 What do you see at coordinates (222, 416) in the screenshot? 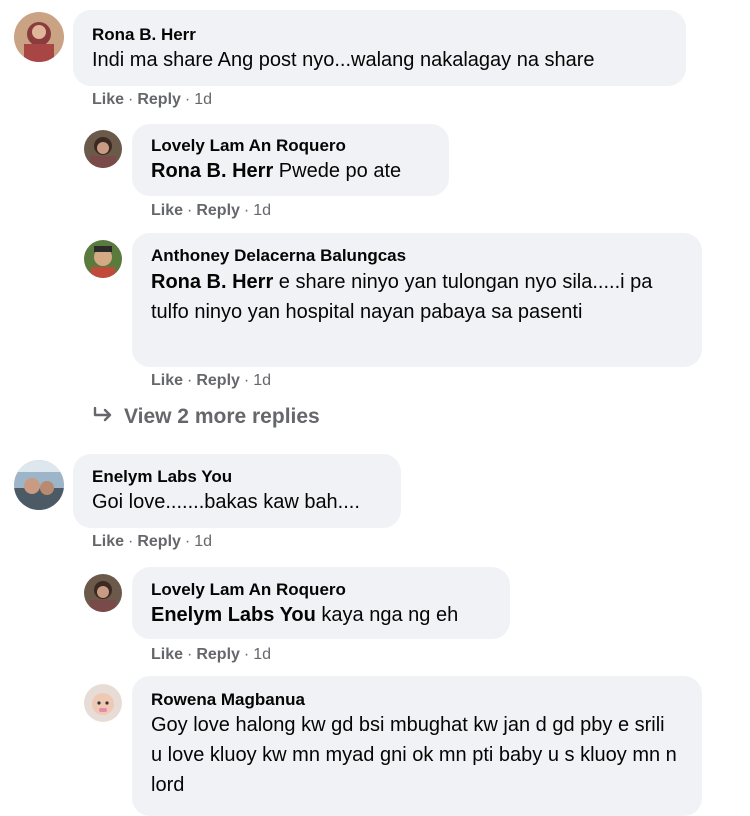
I see `view-more-label: View 2 more replies` at bounding box center [222, 416].